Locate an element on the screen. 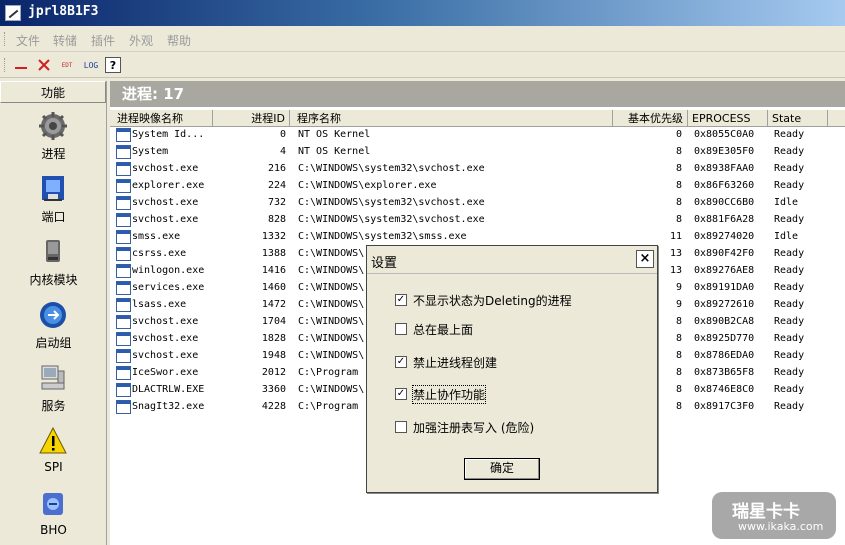 Image resolution: width=845 pixels, height=545 pixels. help-button: ? is located at coordinates (113, 65).